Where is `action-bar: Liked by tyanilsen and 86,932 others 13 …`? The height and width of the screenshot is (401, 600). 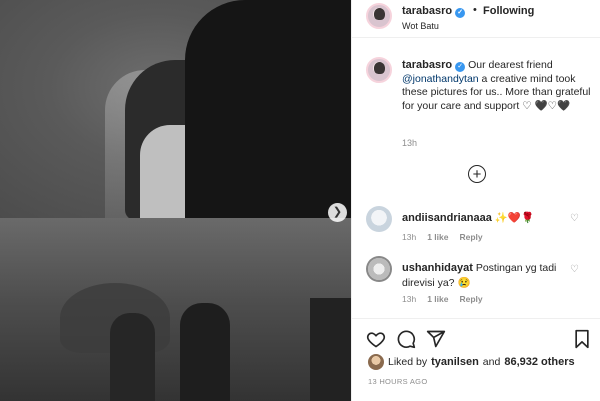
action-bar: Liked by tyanilsen and 86,932 others 13 … is located at coordinates (476, 359).